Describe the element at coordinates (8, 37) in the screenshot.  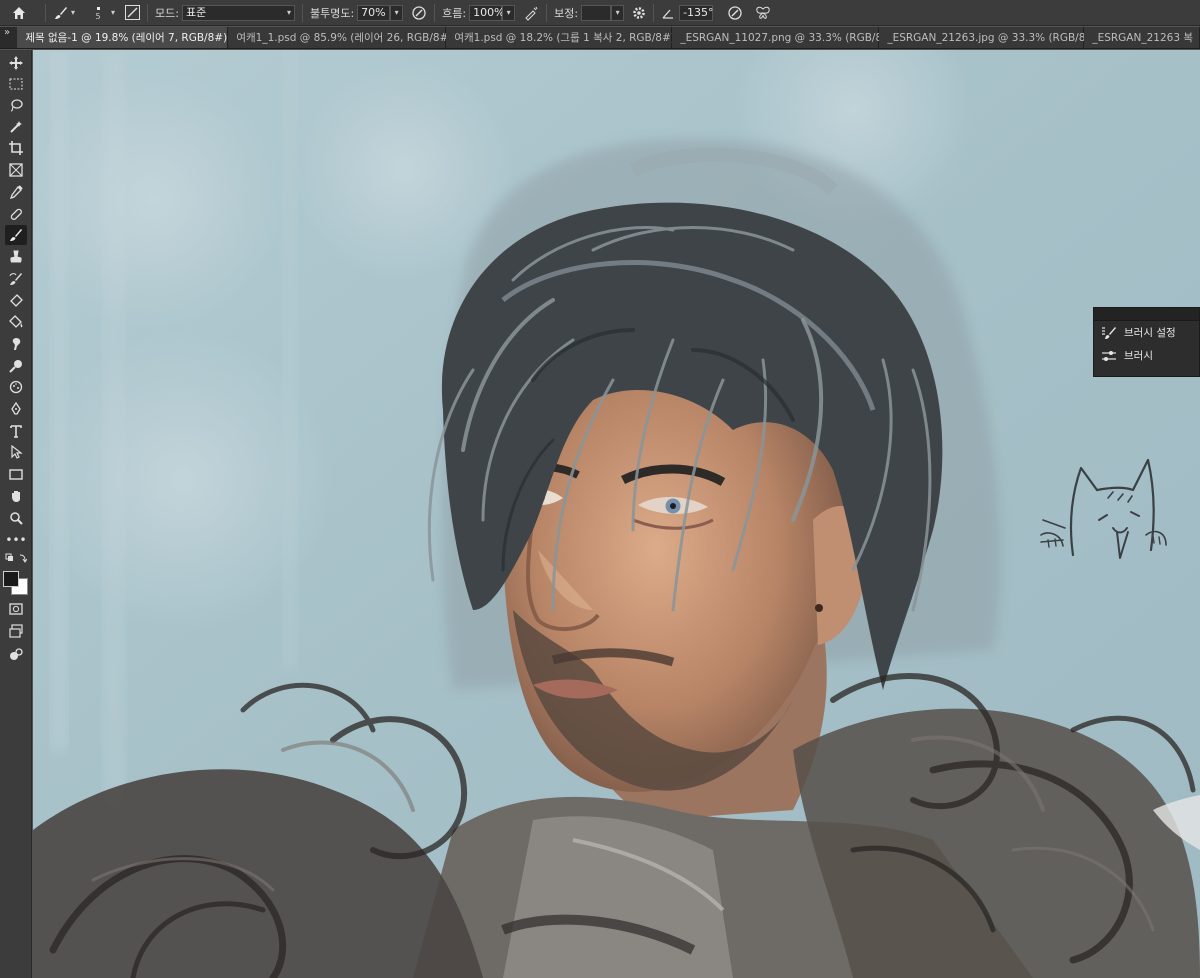
I see `expand-toolbar-icon: »` at that location.